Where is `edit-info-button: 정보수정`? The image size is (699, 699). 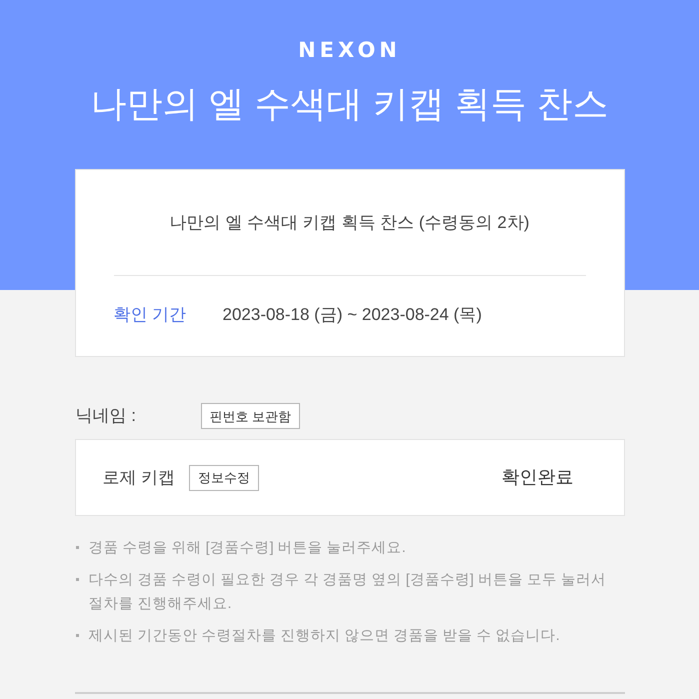
edit-info-button: 정보수정 is located at coordinates (224, 477).